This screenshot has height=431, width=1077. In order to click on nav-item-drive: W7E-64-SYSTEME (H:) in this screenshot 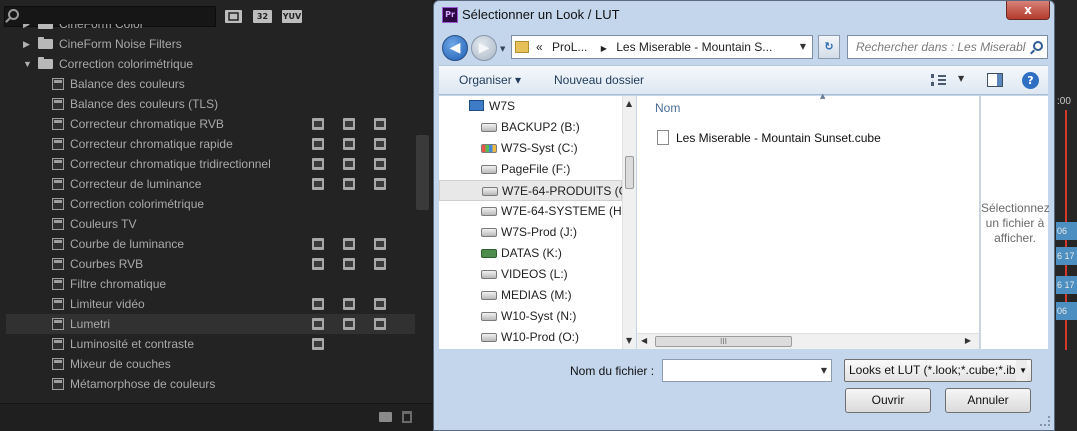, I will do `click(534, 211)`.